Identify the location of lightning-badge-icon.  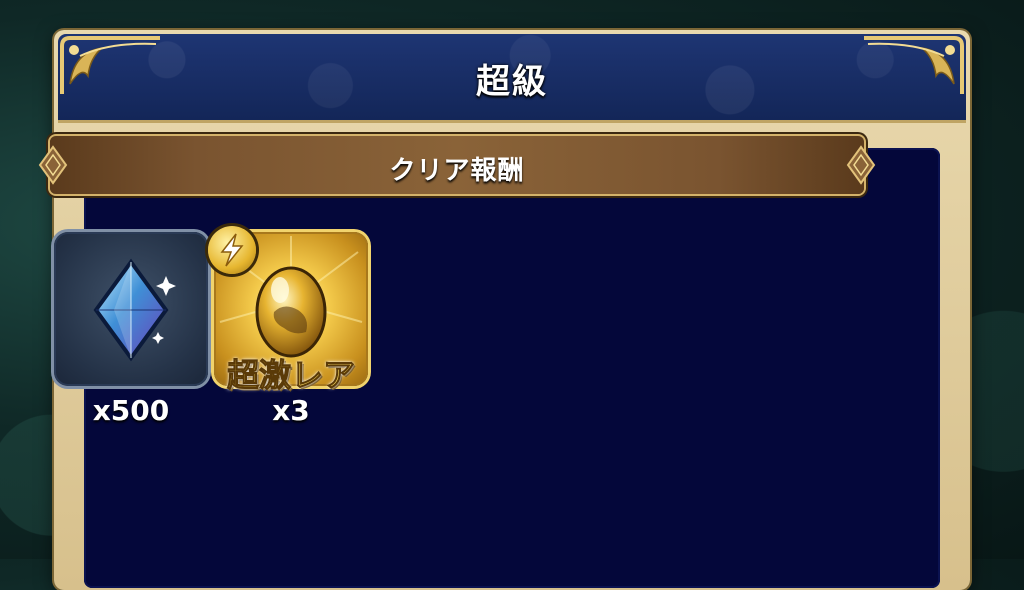
(232, 250).